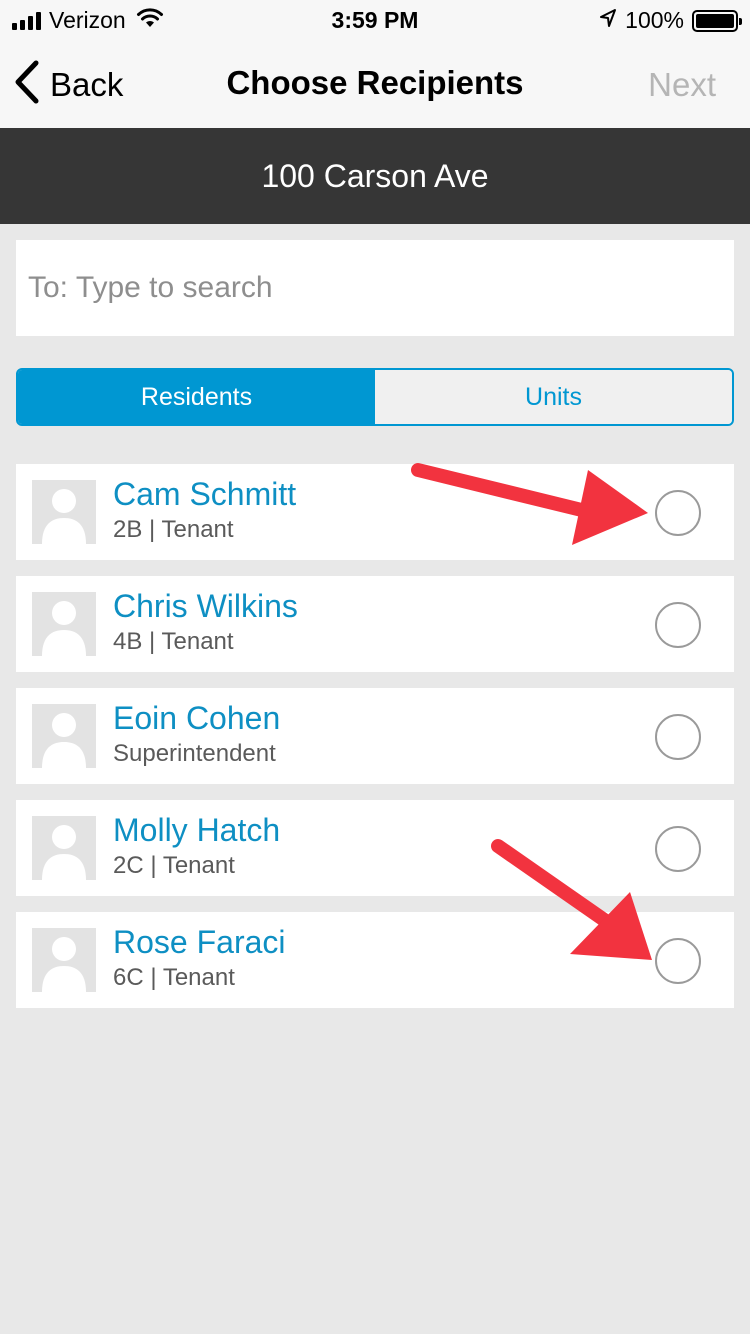 The image size is (750, 1334). I want to click on list-item: Chris Wilkins 4B | Tenant, so click(375, 624).